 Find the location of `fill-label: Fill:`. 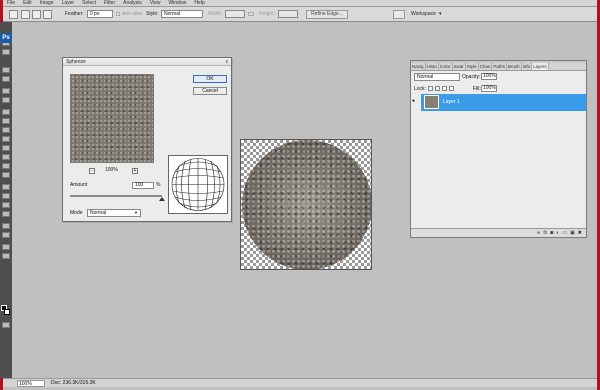

fill-label: Fill: is located at coordinates (477, 89).